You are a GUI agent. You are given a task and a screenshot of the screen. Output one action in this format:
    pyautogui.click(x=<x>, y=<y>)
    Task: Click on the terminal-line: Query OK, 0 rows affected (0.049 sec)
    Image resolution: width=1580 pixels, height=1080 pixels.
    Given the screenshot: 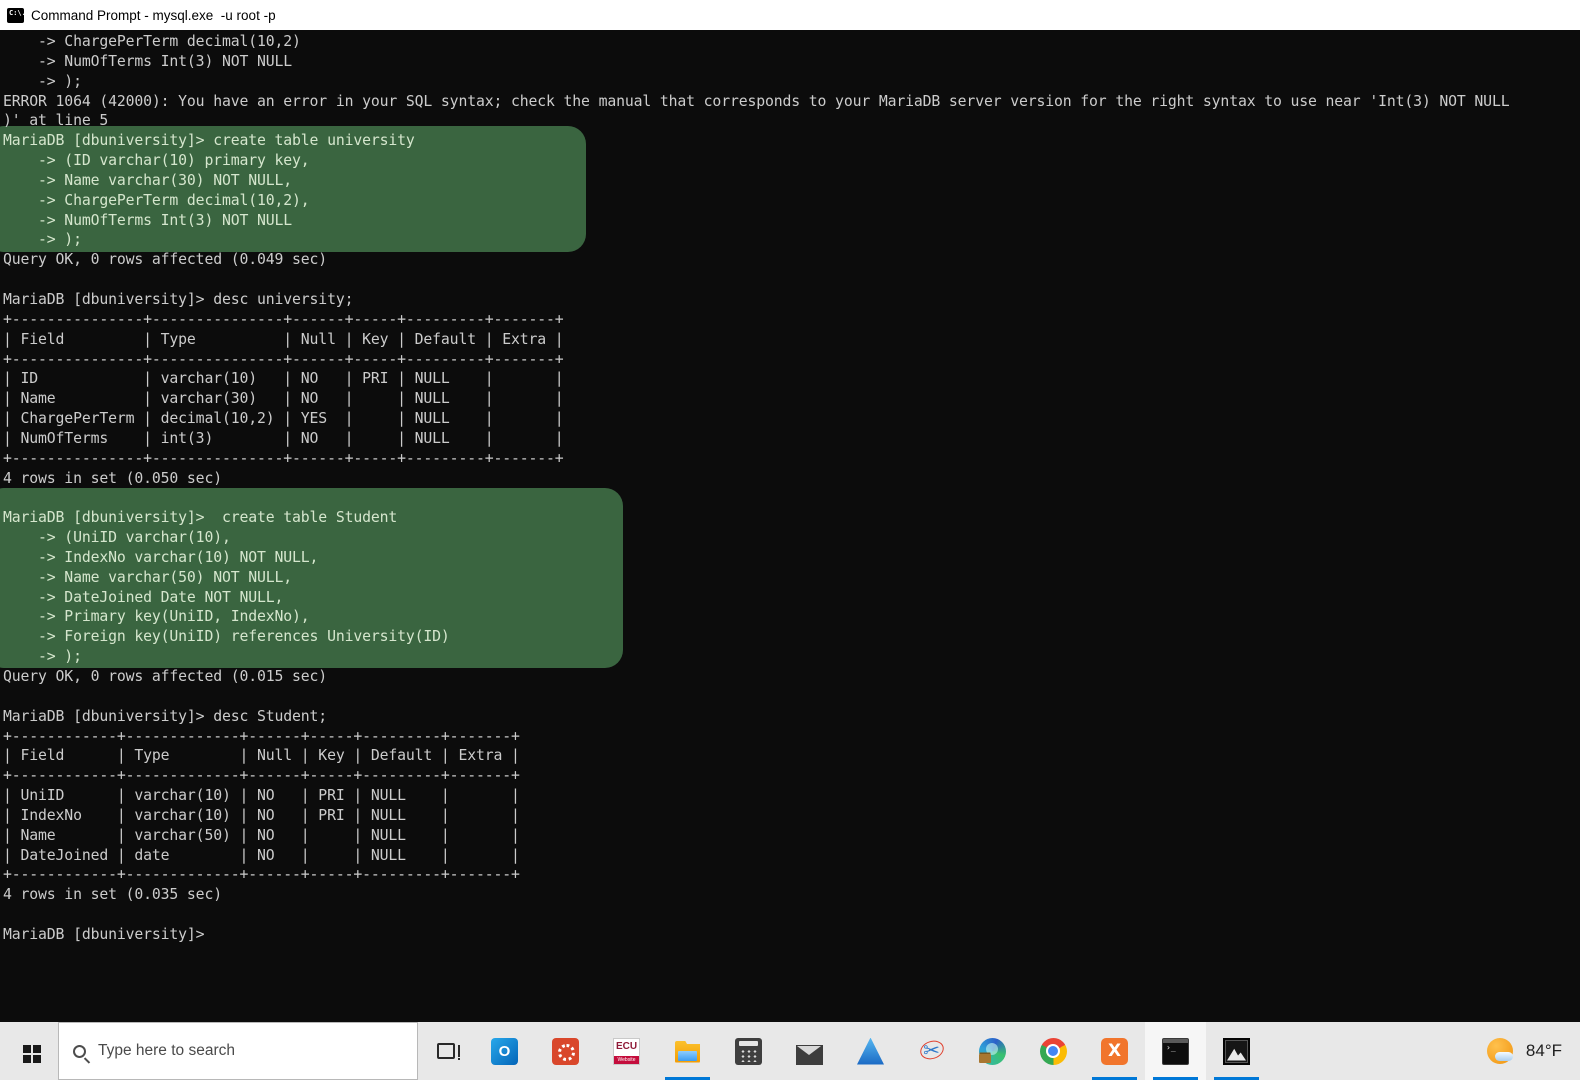 What is the action you would take?
    pyautogui.click(x=165, y=260)
    